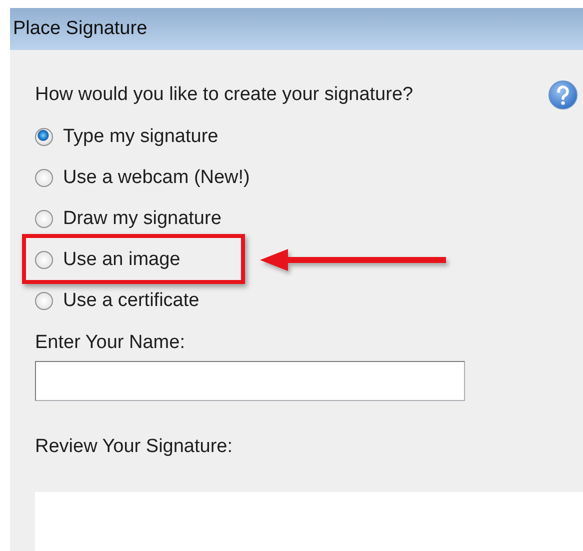  Describe the element at coordinates (353, 260) in the screenshot. I see `arrow-icon` at that location.